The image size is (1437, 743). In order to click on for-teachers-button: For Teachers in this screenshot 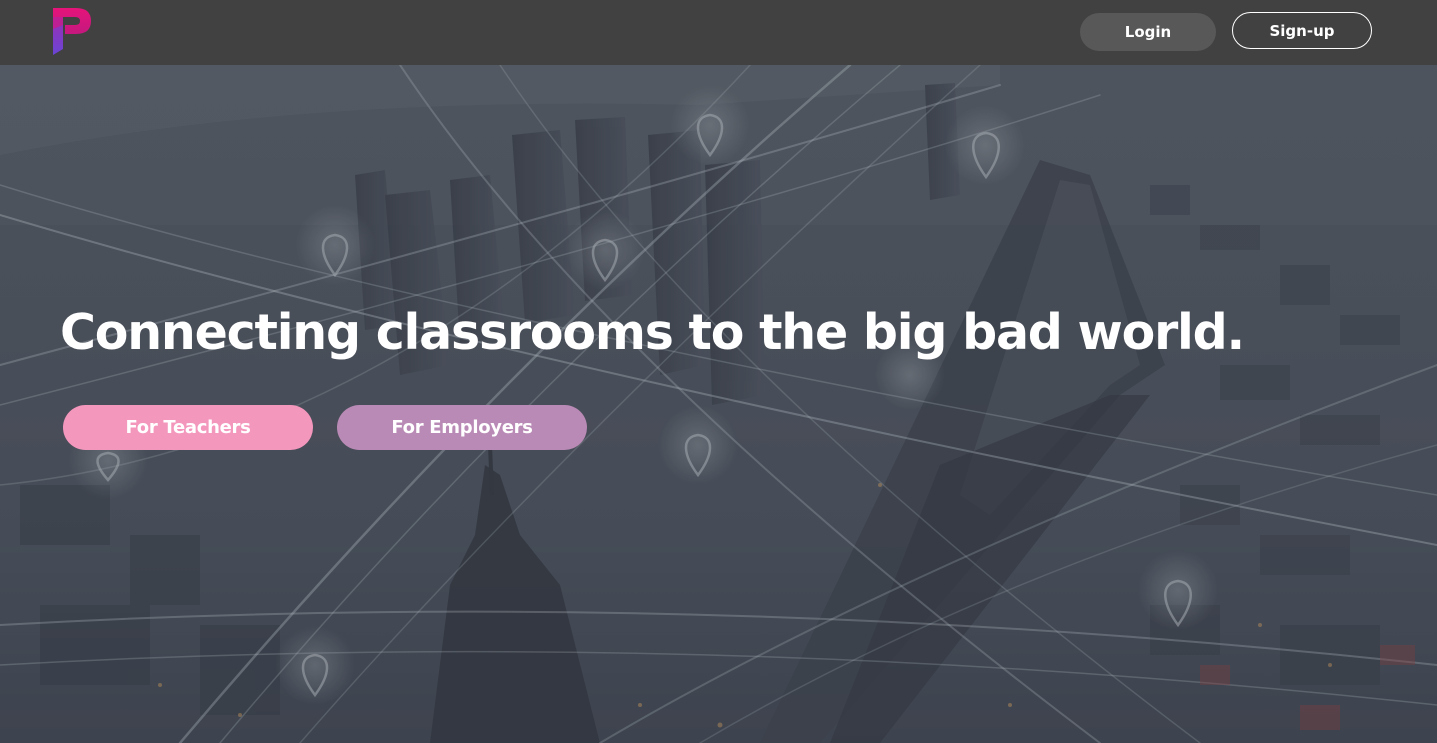, I will do `click(188, 427)`.